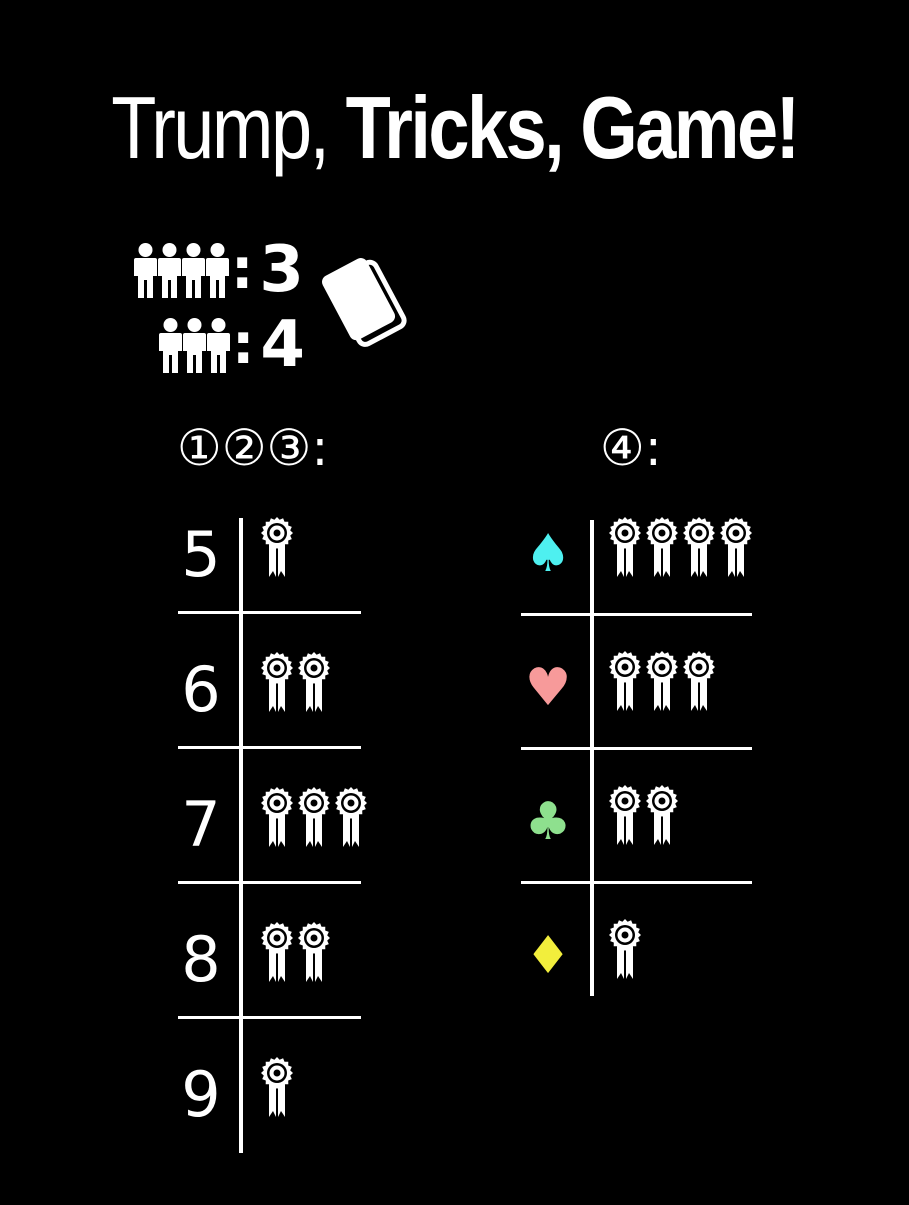  What do you see at coordinates (631, 448) in the screenshot?
I see `right-column-header: ④:` at bounding box center [631, 448].